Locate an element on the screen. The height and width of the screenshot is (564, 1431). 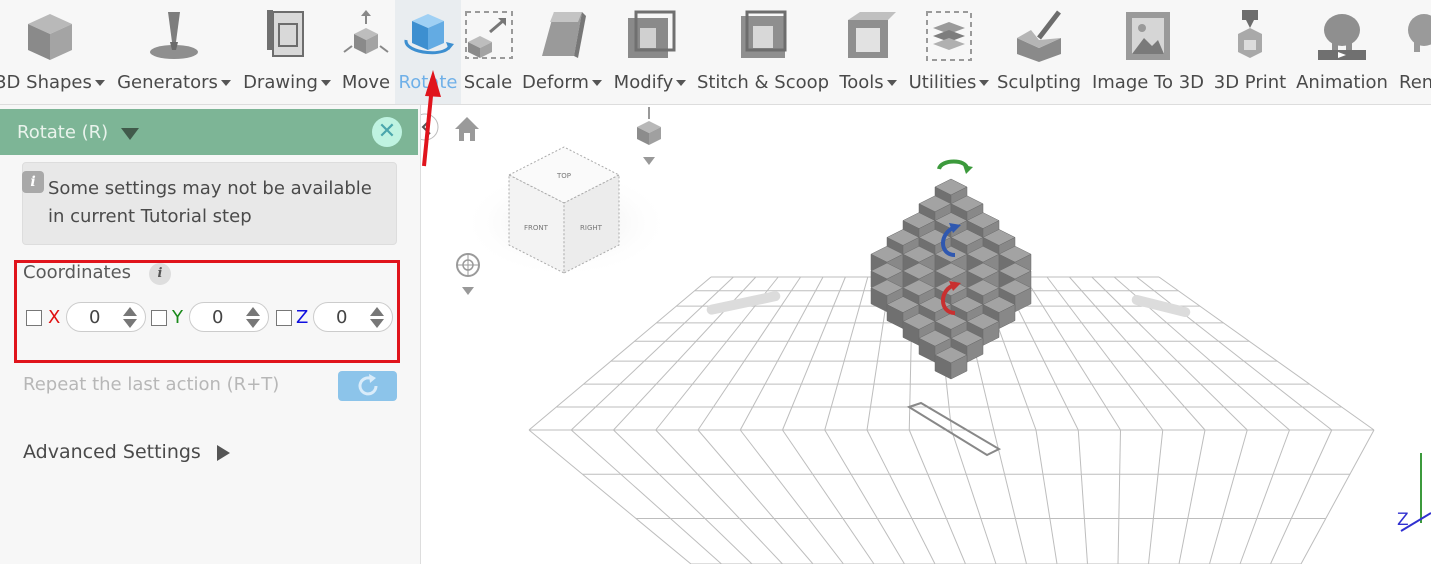
tool-generators: Generators is located at coordinates (174, 52).